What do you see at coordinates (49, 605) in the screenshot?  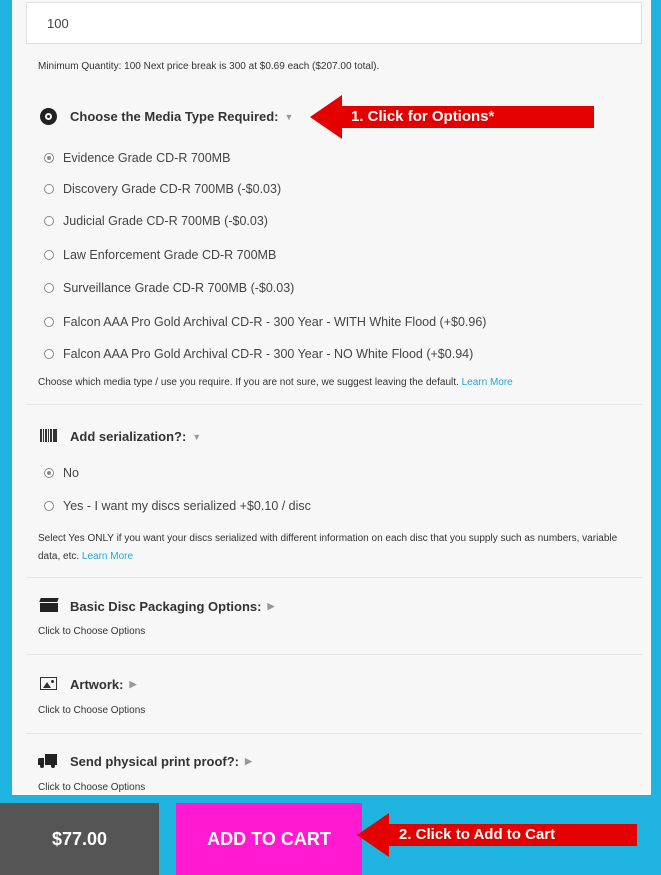 I see `clapper-icon` at bounding box center [49, 605].